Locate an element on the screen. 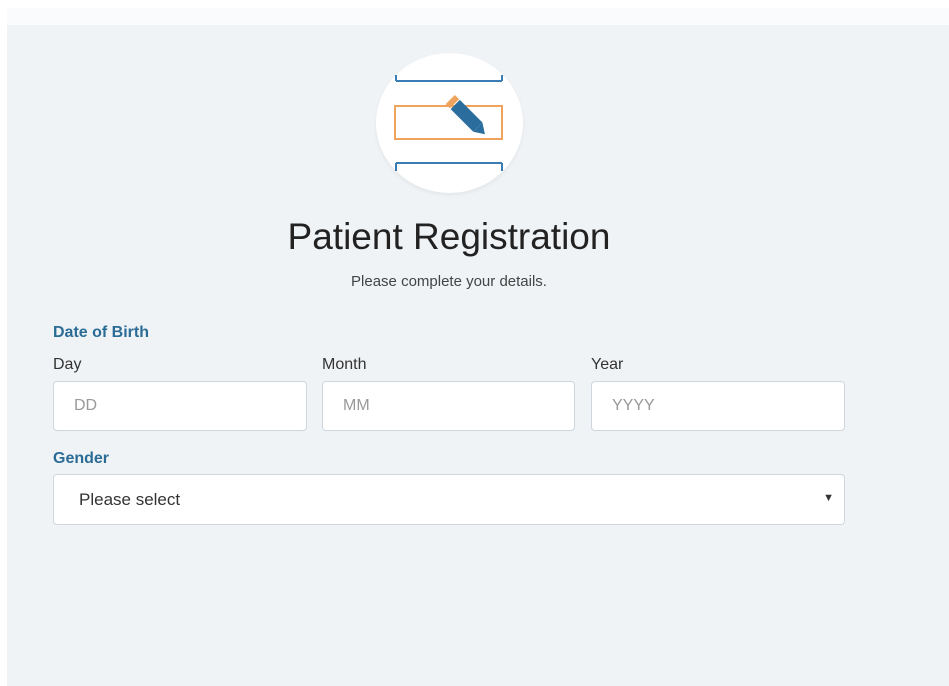 The height and width of the screenshot is (686, 949). top-strip is located at coordinates (478, 16).